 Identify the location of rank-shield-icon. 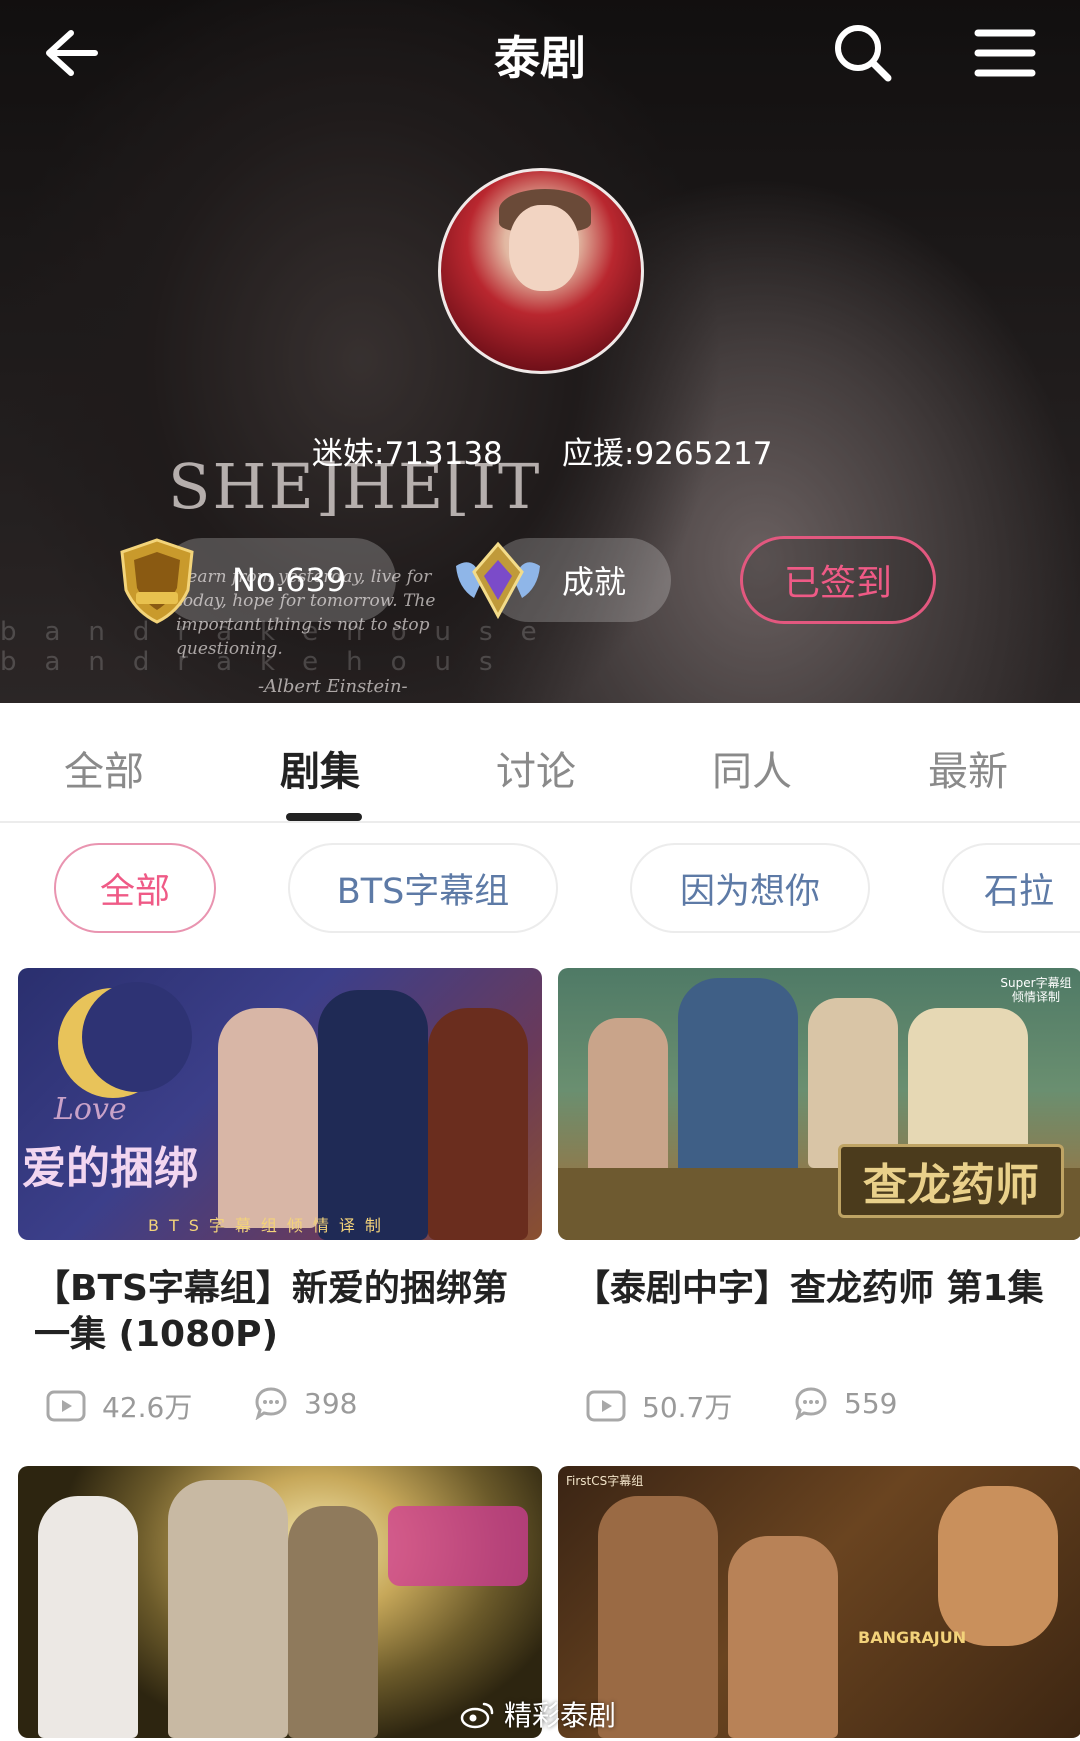
(157, 581).